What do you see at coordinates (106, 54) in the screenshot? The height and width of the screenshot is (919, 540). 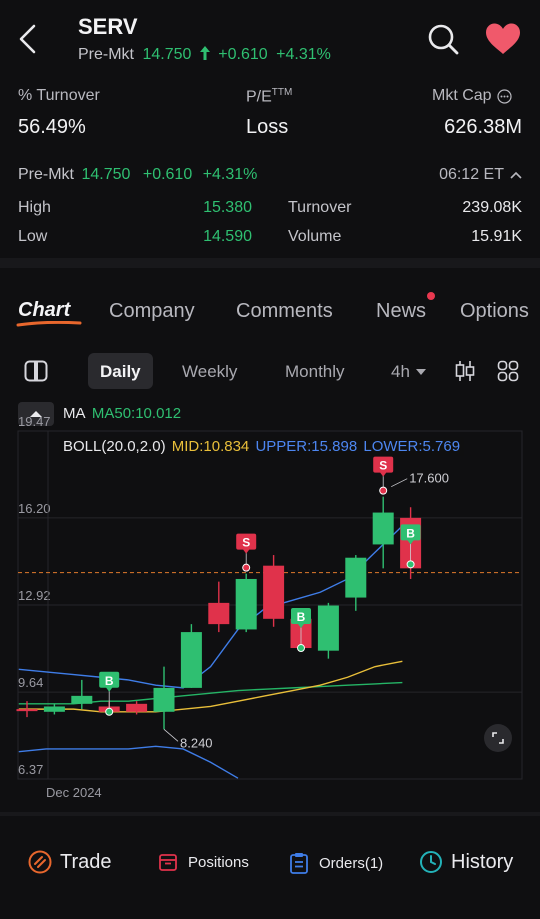 I see `header-premkt-label: Pre-Mkt` at bounding box center [106, 54].